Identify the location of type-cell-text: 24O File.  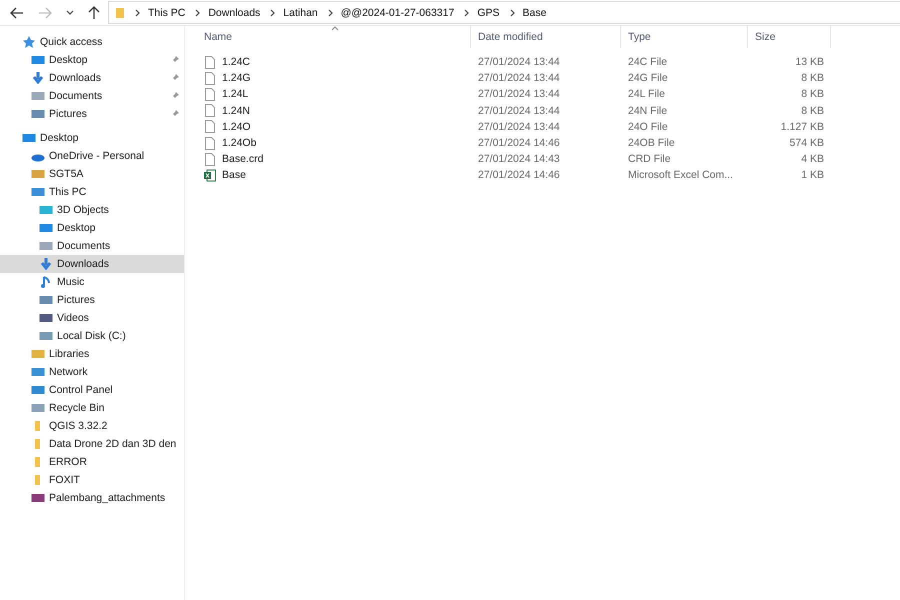
(648, 126).